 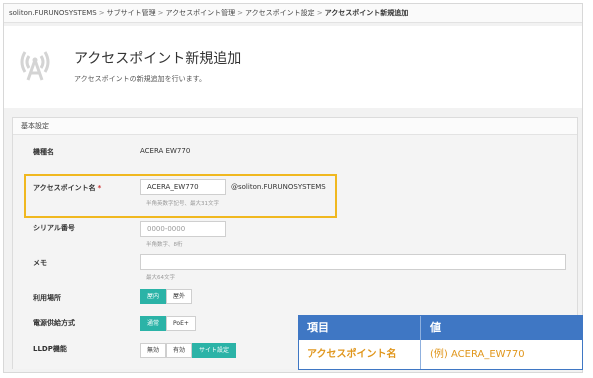 What do you see at coordinates (47, 298) in the screenshot?
I see `location-label: 利用場所` at bounding box center [47, 298].